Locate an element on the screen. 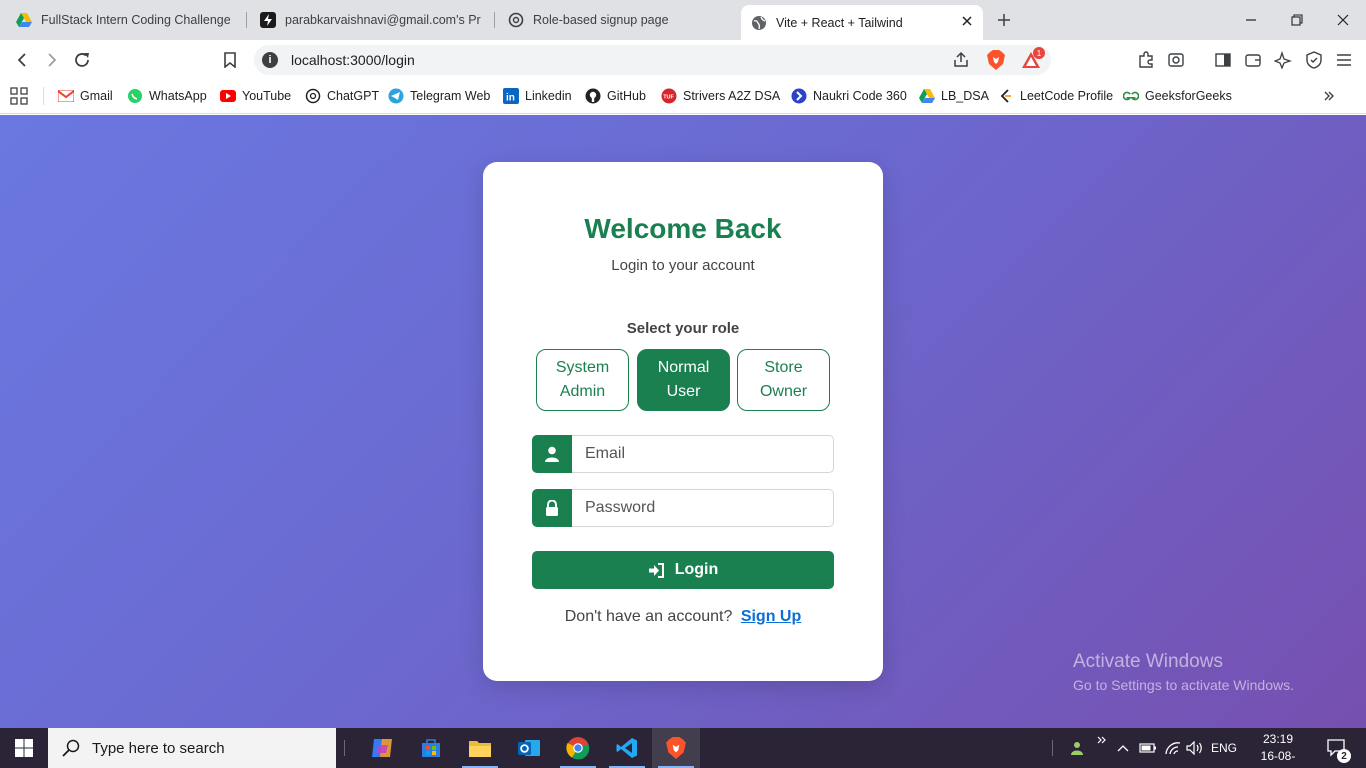 Image resolution: width=1366 pixels, height=768 pixels. restore-button is located at coordinates (1297, 20).